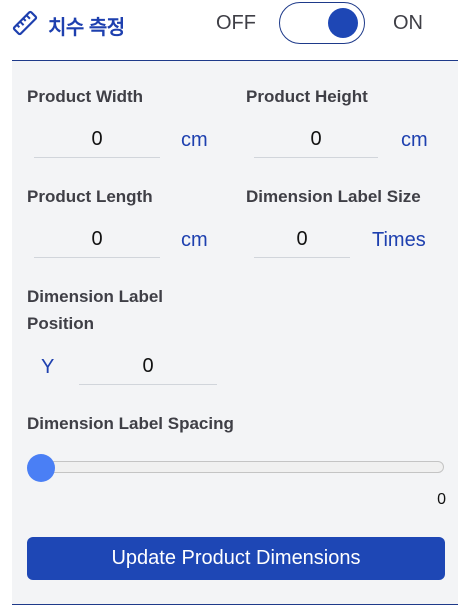 This screenshot has height=616, width=470. I want to click on height-unit: cm, so click(414, 140).